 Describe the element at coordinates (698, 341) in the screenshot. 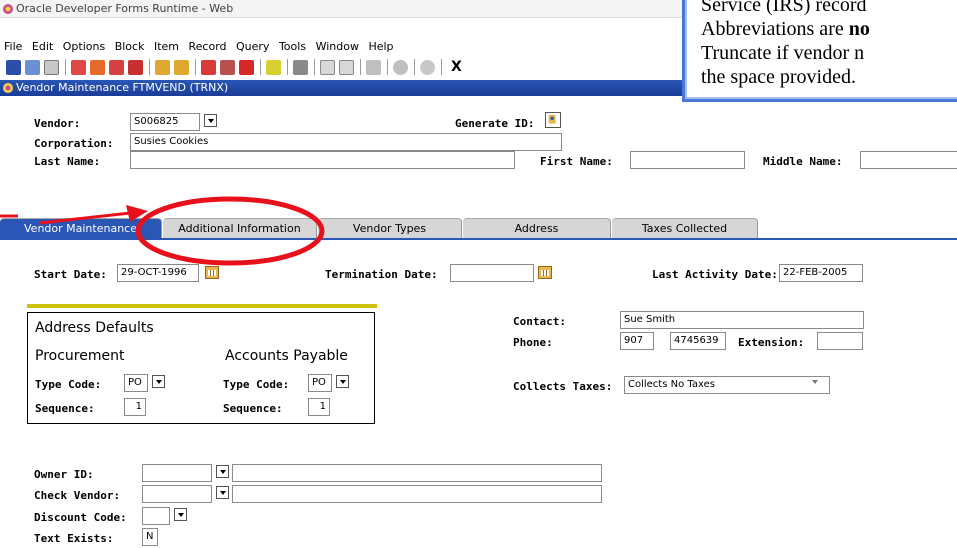

I see `phone-number-field: 4745639` at that location.